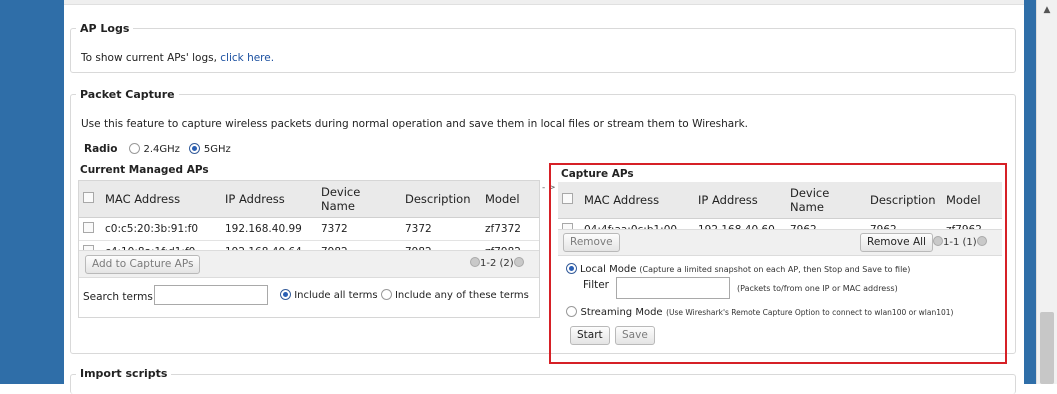 Image resolution: width=1057 pixels, height=394 pixels. What do you see at coordinates (269, 229) in the screenshot?
I see `cell-ip: 192.168.40.99` at bounding box center [269, 229].